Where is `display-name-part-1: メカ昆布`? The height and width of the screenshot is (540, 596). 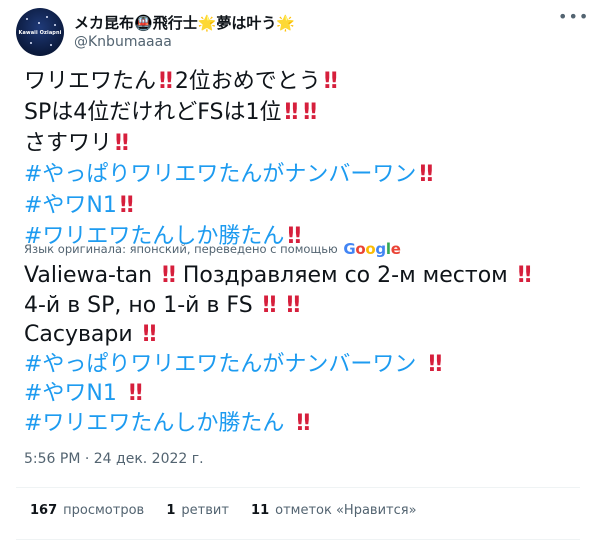 display-name-part-1: メカ昆布 is located at coordinates (104, 23).